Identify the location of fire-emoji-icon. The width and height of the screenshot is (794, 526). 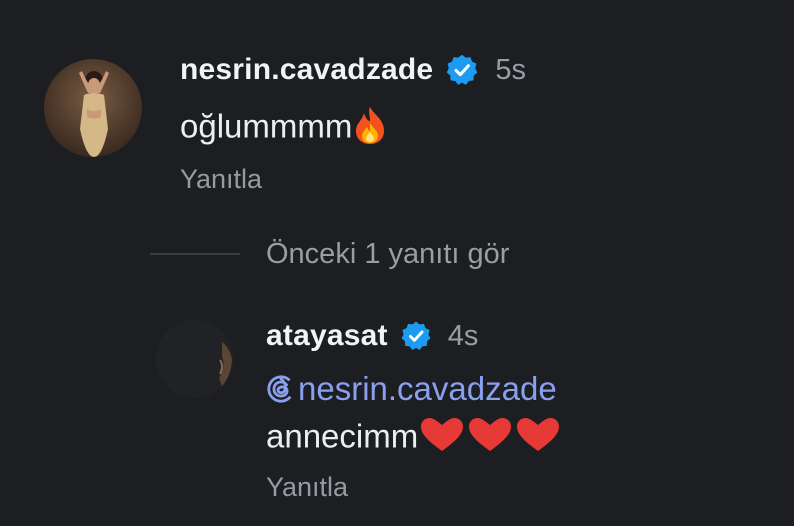
(370, 129).